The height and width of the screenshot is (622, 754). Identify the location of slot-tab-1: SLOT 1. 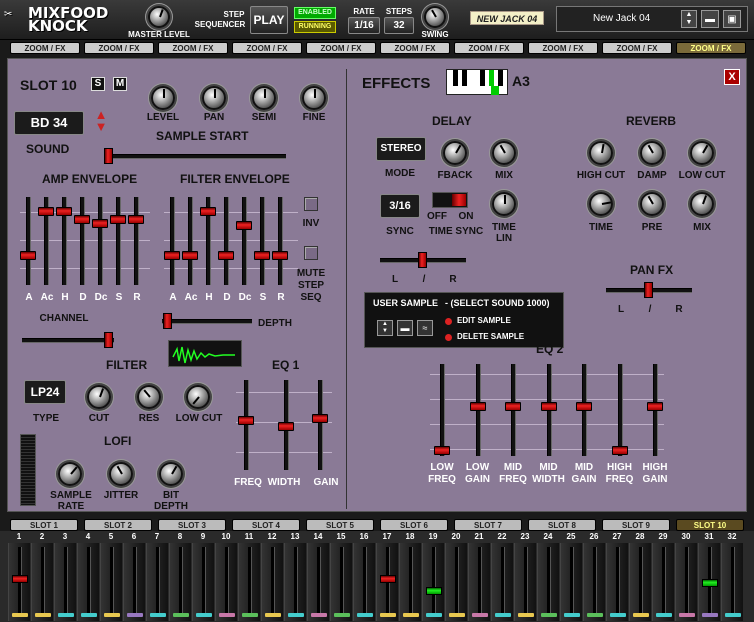
(44, 525).